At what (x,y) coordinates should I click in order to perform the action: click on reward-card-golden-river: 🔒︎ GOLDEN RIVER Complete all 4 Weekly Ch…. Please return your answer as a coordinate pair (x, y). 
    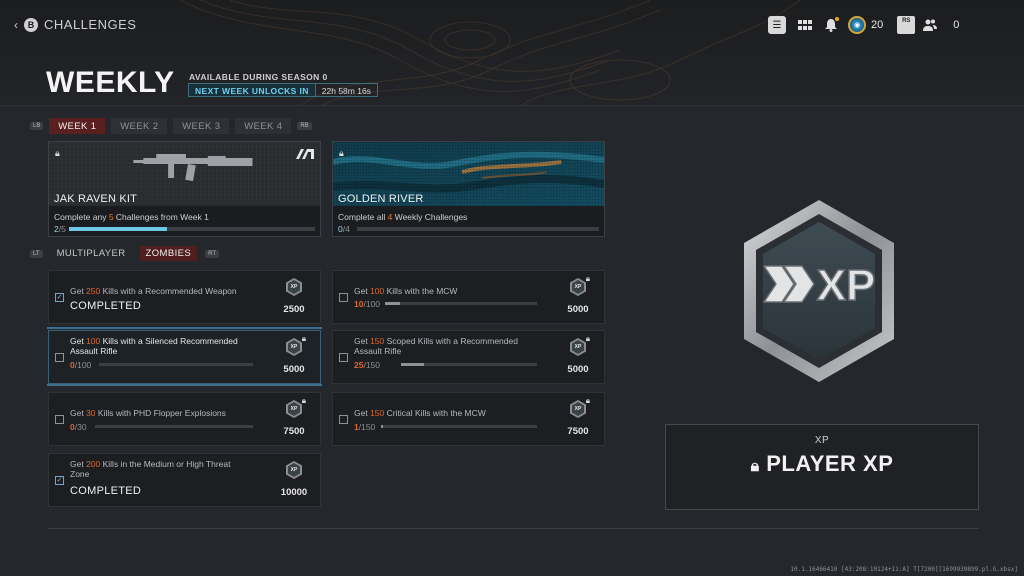
    Looking at the image, I should click on (468, 189).